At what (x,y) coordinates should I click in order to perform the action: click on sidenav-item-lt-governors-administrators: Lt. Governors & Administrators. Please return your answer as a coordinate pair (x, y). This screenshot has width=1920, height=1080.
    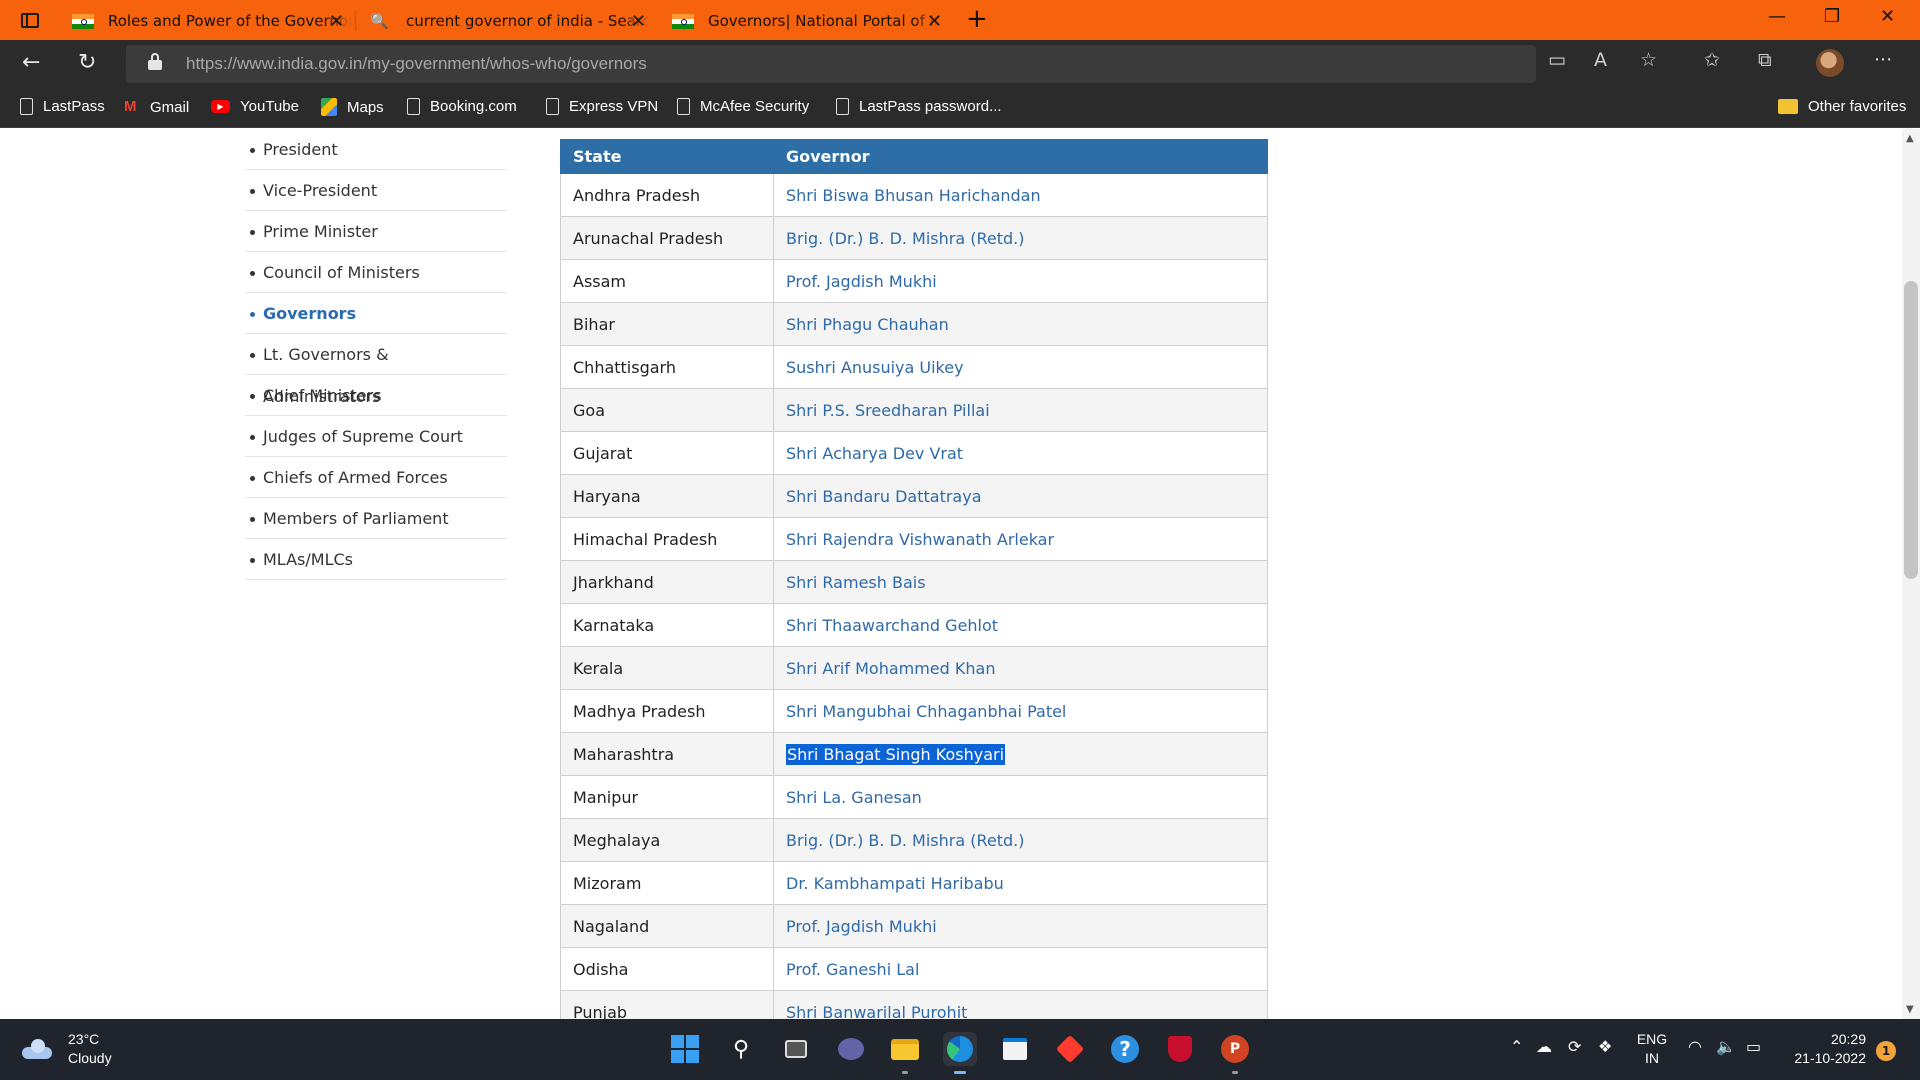
    Looking at the image, I should click on (376, 370).